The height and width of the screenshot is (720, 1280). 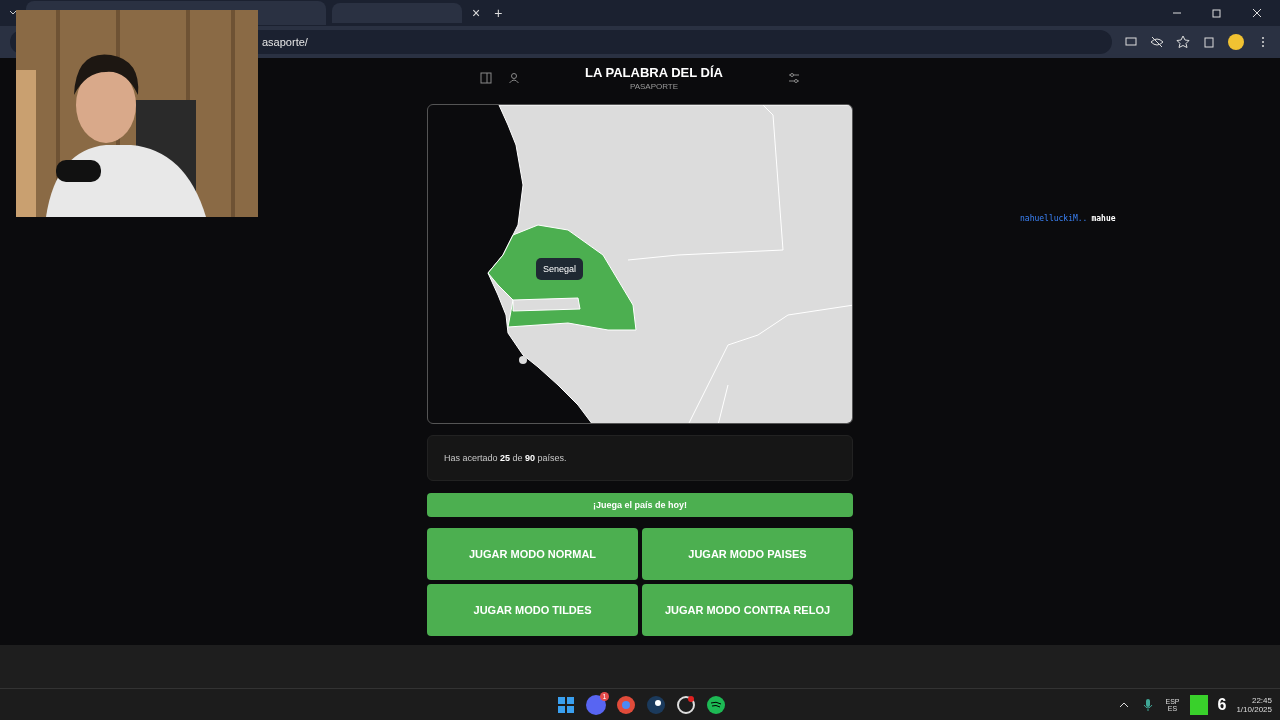 I want to click on score-text: Has acertado 25 de 90 países., so click(x=505, y=458).